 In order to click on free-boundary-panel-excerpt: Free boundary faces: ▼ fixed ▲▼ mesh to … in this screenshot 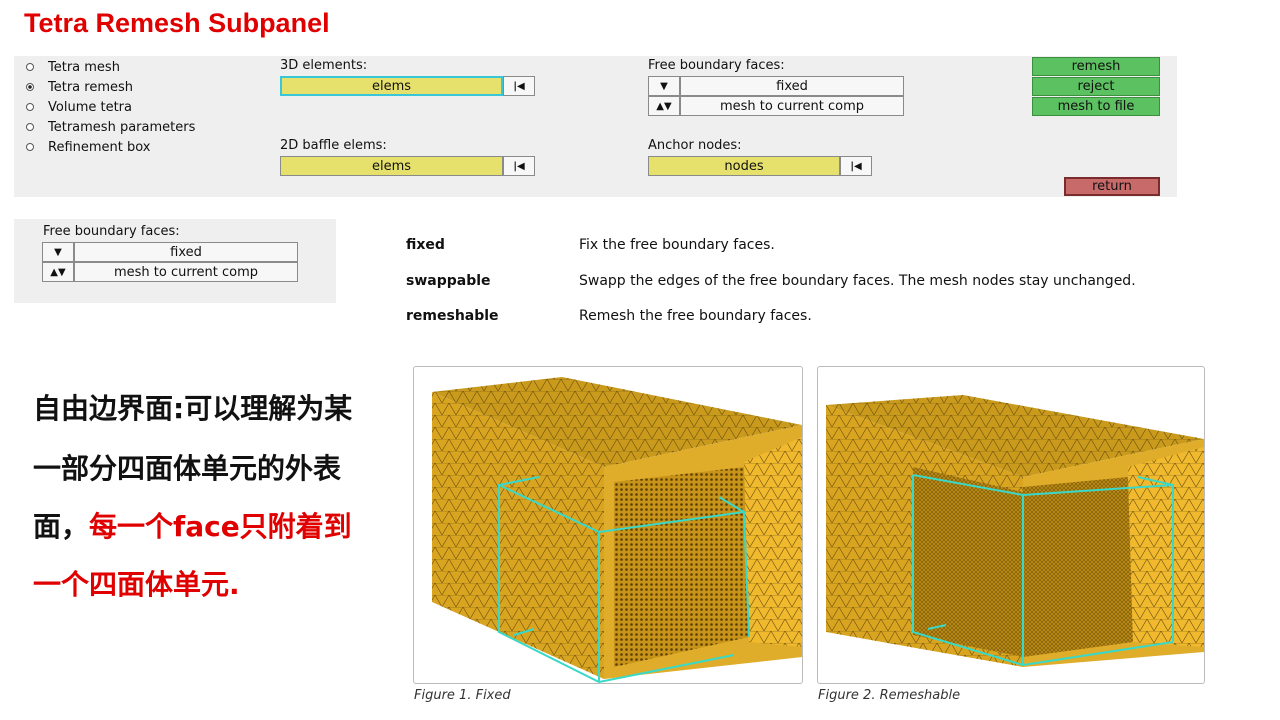, I will do `click(175, 261)`.